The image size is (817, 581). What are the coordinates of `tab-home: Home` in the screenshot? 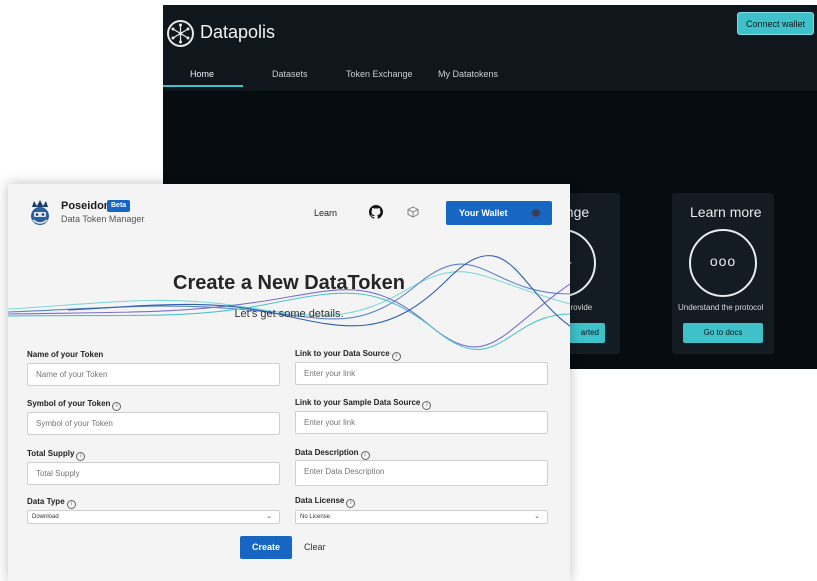 It's located at (202, 74).